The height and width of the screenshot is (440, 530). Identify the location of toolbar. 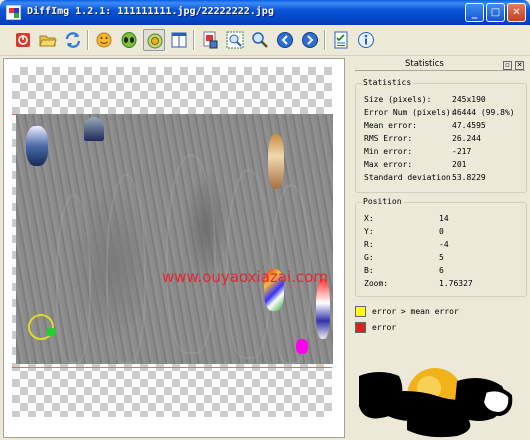
(265, 40).